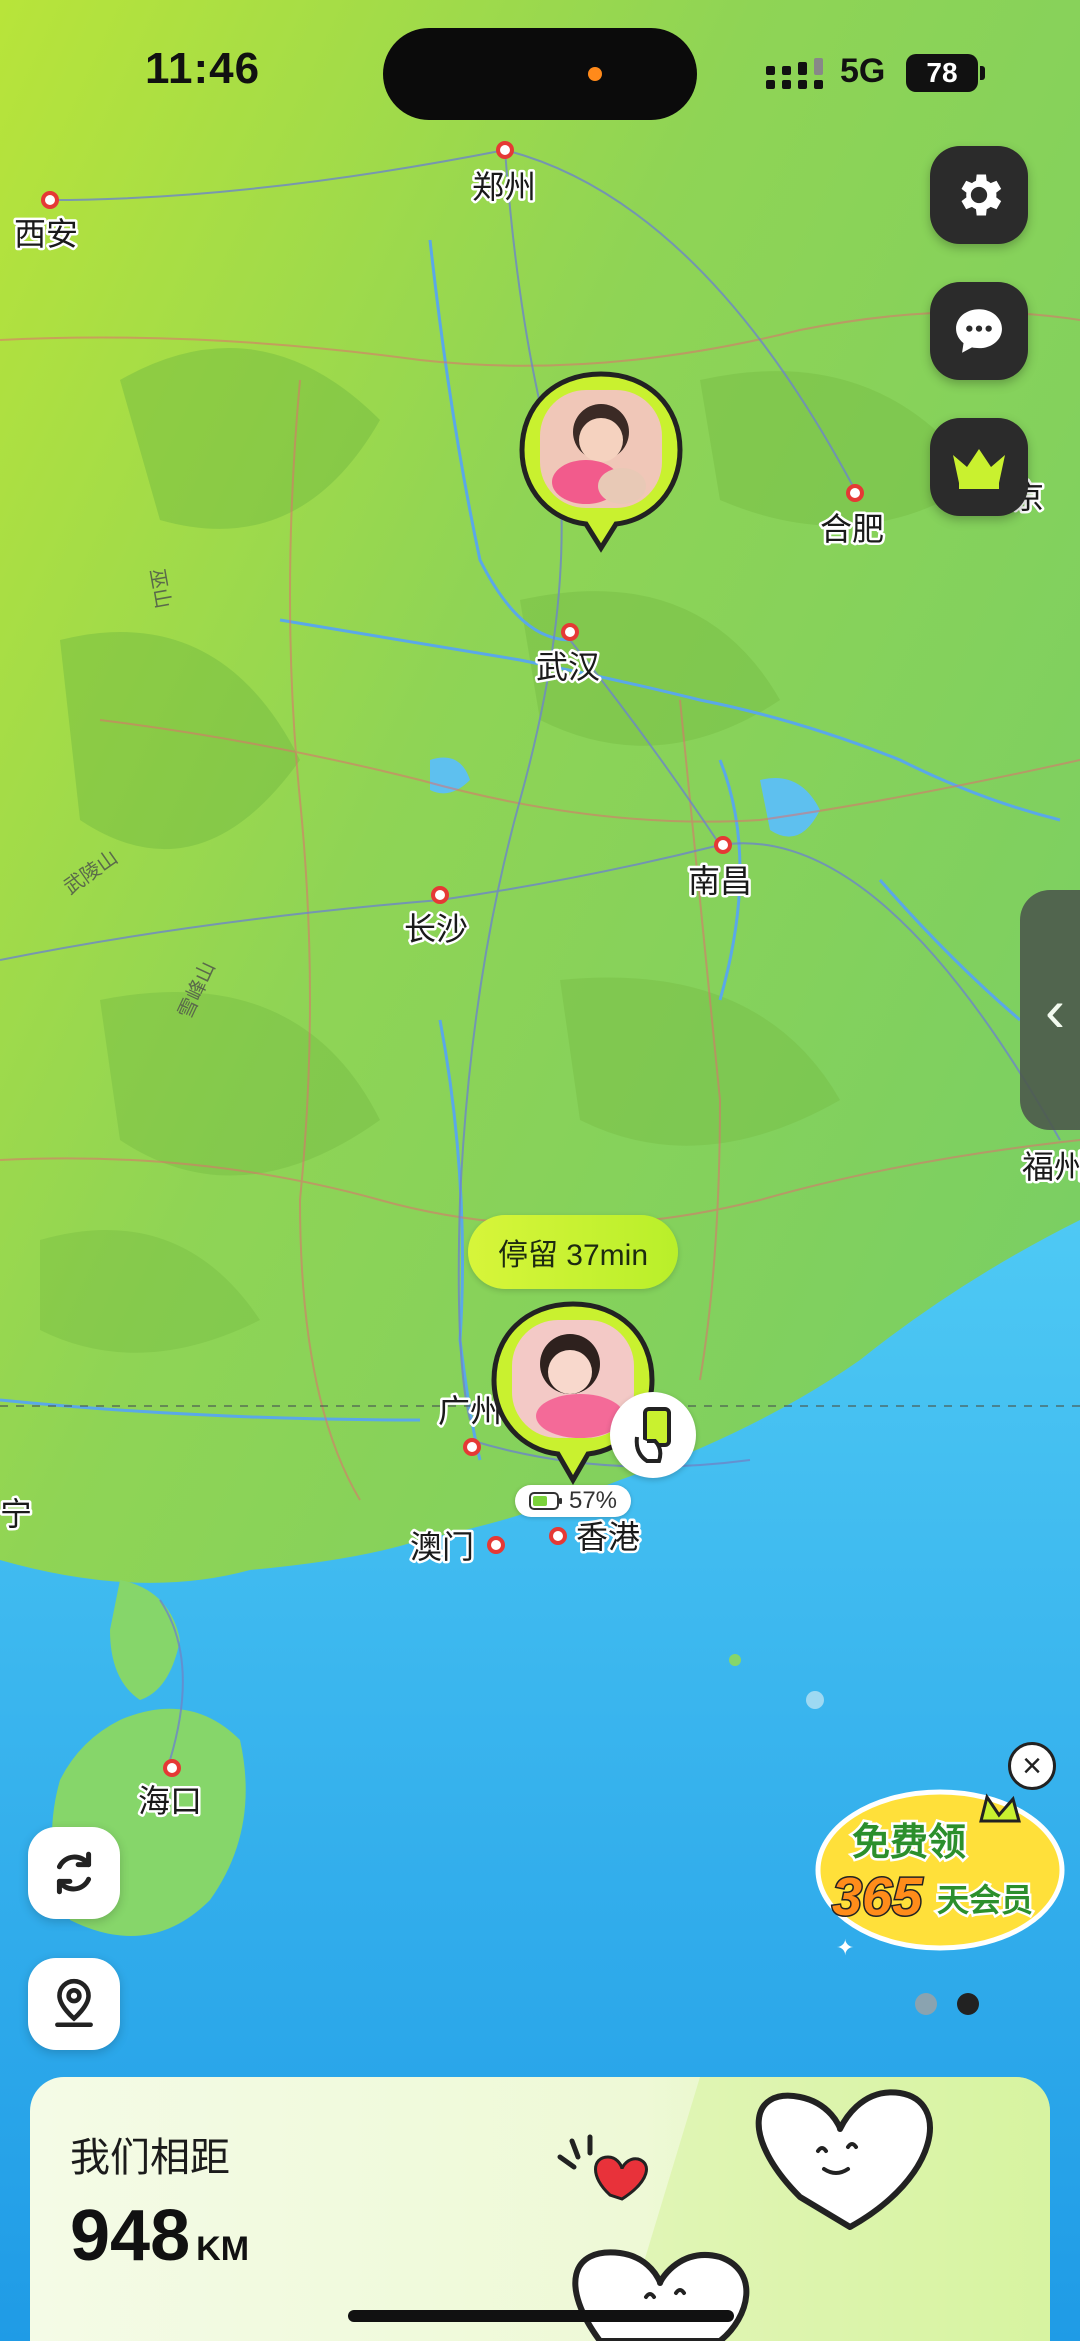 Image resolution: width=1080 pixels, height=2341 pixels. Describe the element at coordinates (794, 73) in the screenshot. I see `signal-icon` at that location.